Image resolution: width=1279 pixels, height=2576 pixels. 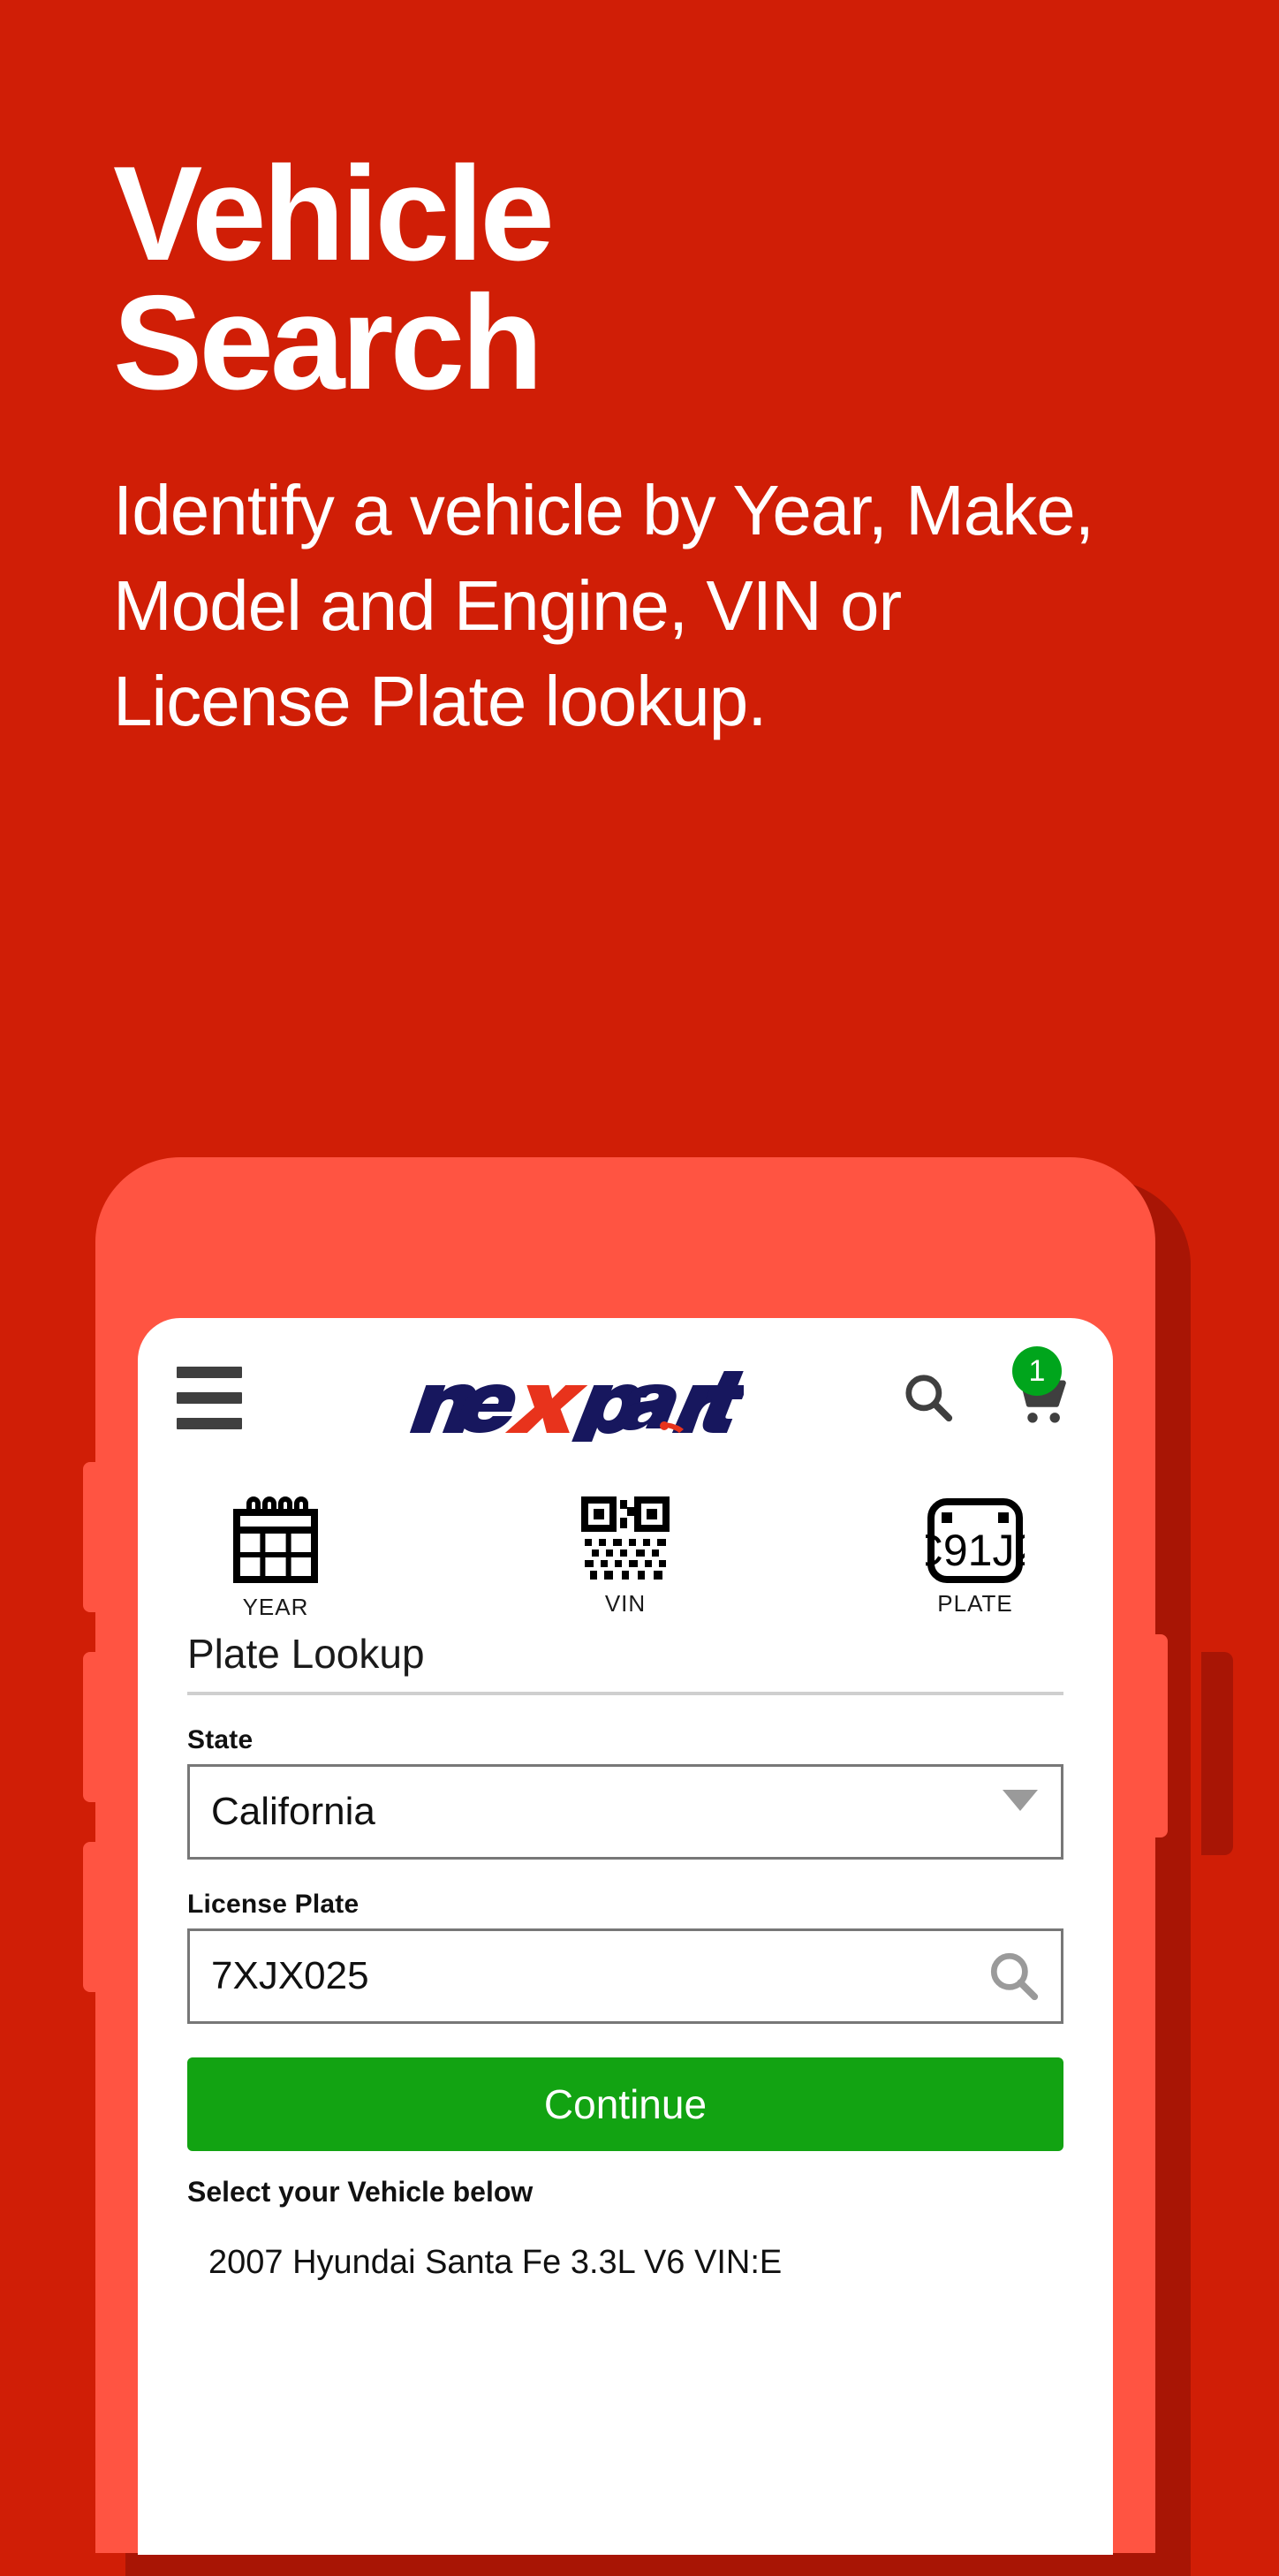 I want to click on search-method-tabs: YEAR VIN 91J PLATE, so click(x=625, y=1551).